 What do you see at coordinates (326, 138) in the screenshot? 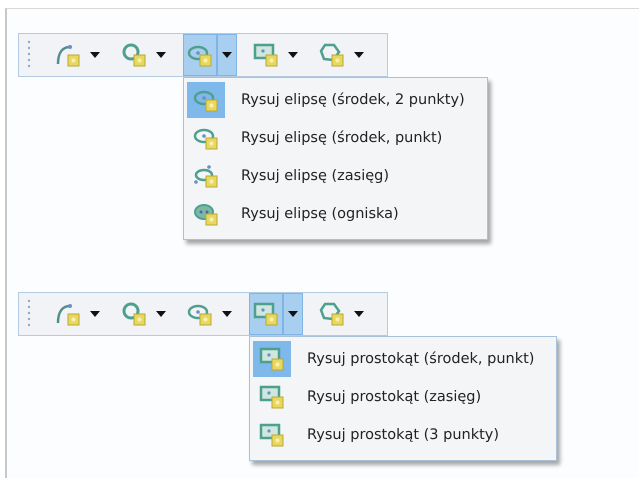
I see `menu-item: Rysuj elipsę (środek, punkt)` at bounding box center [326, 138].